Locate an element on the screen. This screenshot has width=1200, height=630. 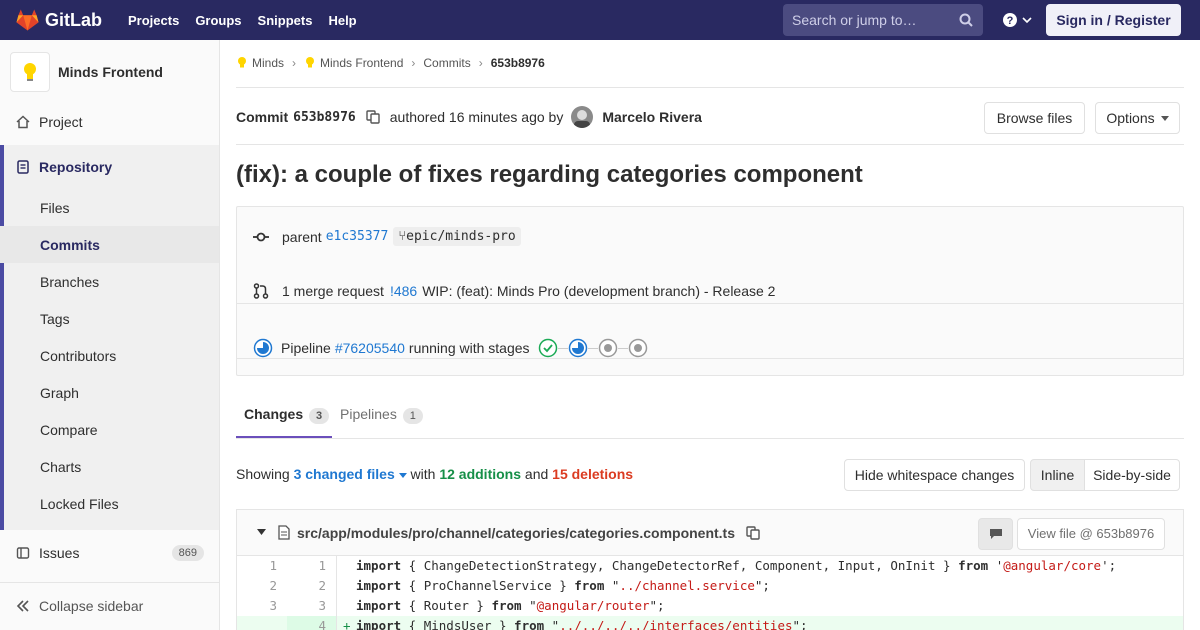
author-photo is located at coordinates (582, 119).